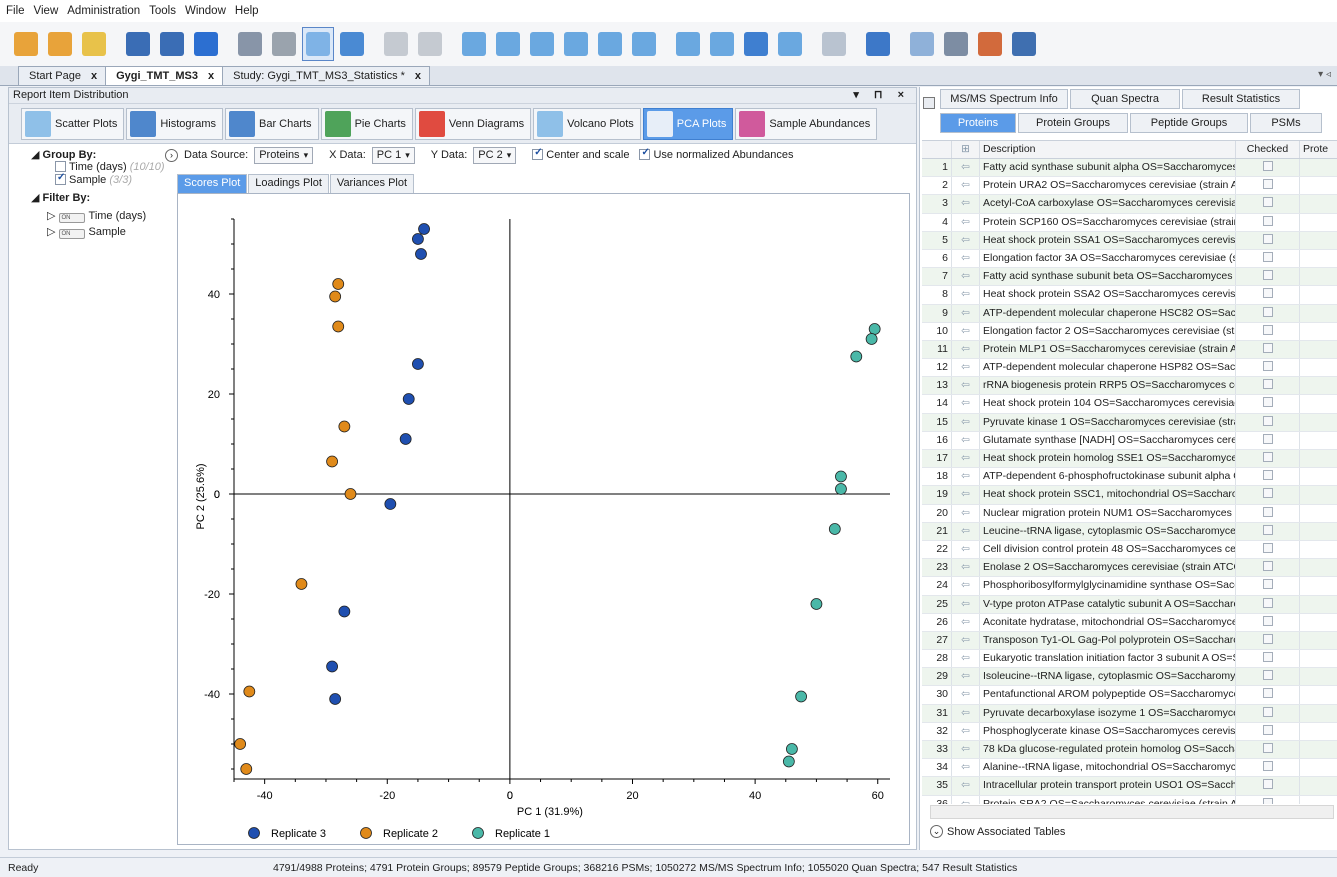 The height and width of the screenshot is (877, 1337). Describe the element at coordinates (212, 183) in the screenshot. I see `tab-scores-plot: Scores Plot` at that location.